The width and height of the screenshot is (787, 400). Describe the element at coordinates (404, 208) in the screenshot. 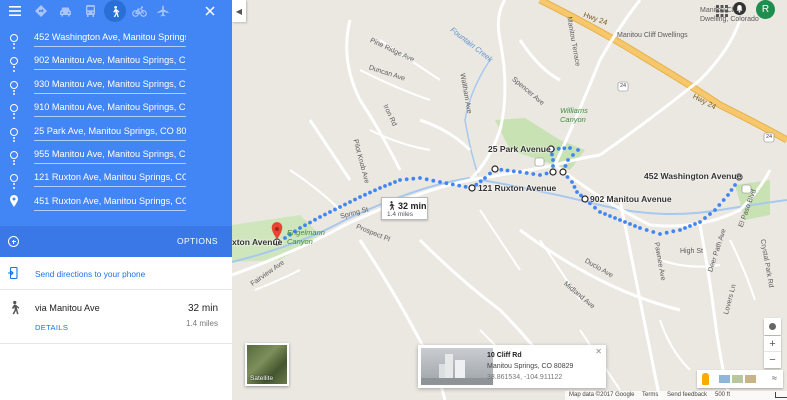

I see `route-duration-callout: 32 min 1.4 miles` at that location.